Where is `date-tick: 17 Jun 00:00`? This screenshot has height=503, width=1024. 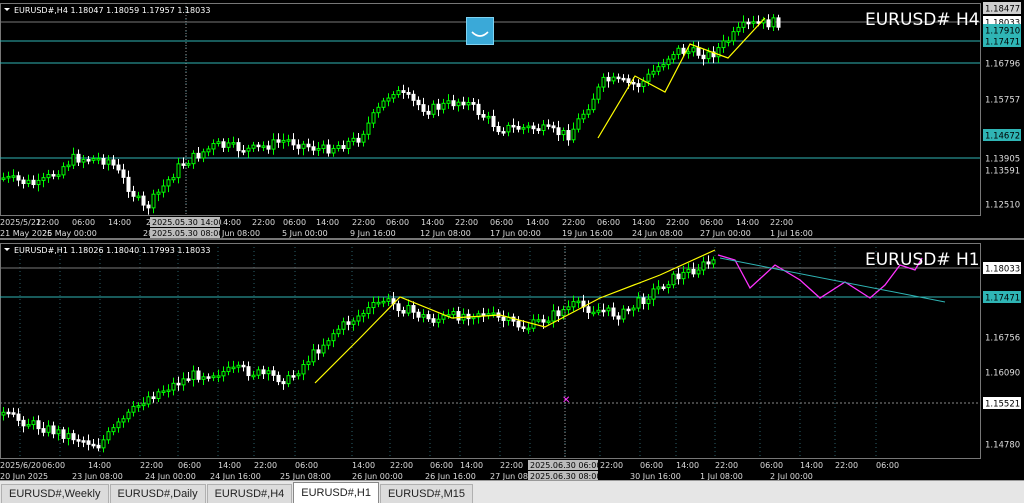 date-tick: 17 Jun 00:00 is located at coordinates (515, 233).